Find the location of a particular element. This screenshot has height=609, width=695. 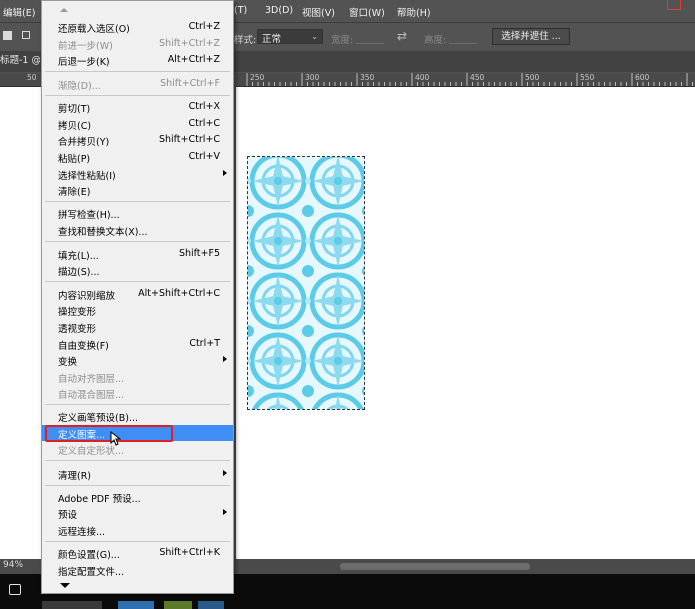

style-select-value: 正常 is located at coordinates (272, 39).